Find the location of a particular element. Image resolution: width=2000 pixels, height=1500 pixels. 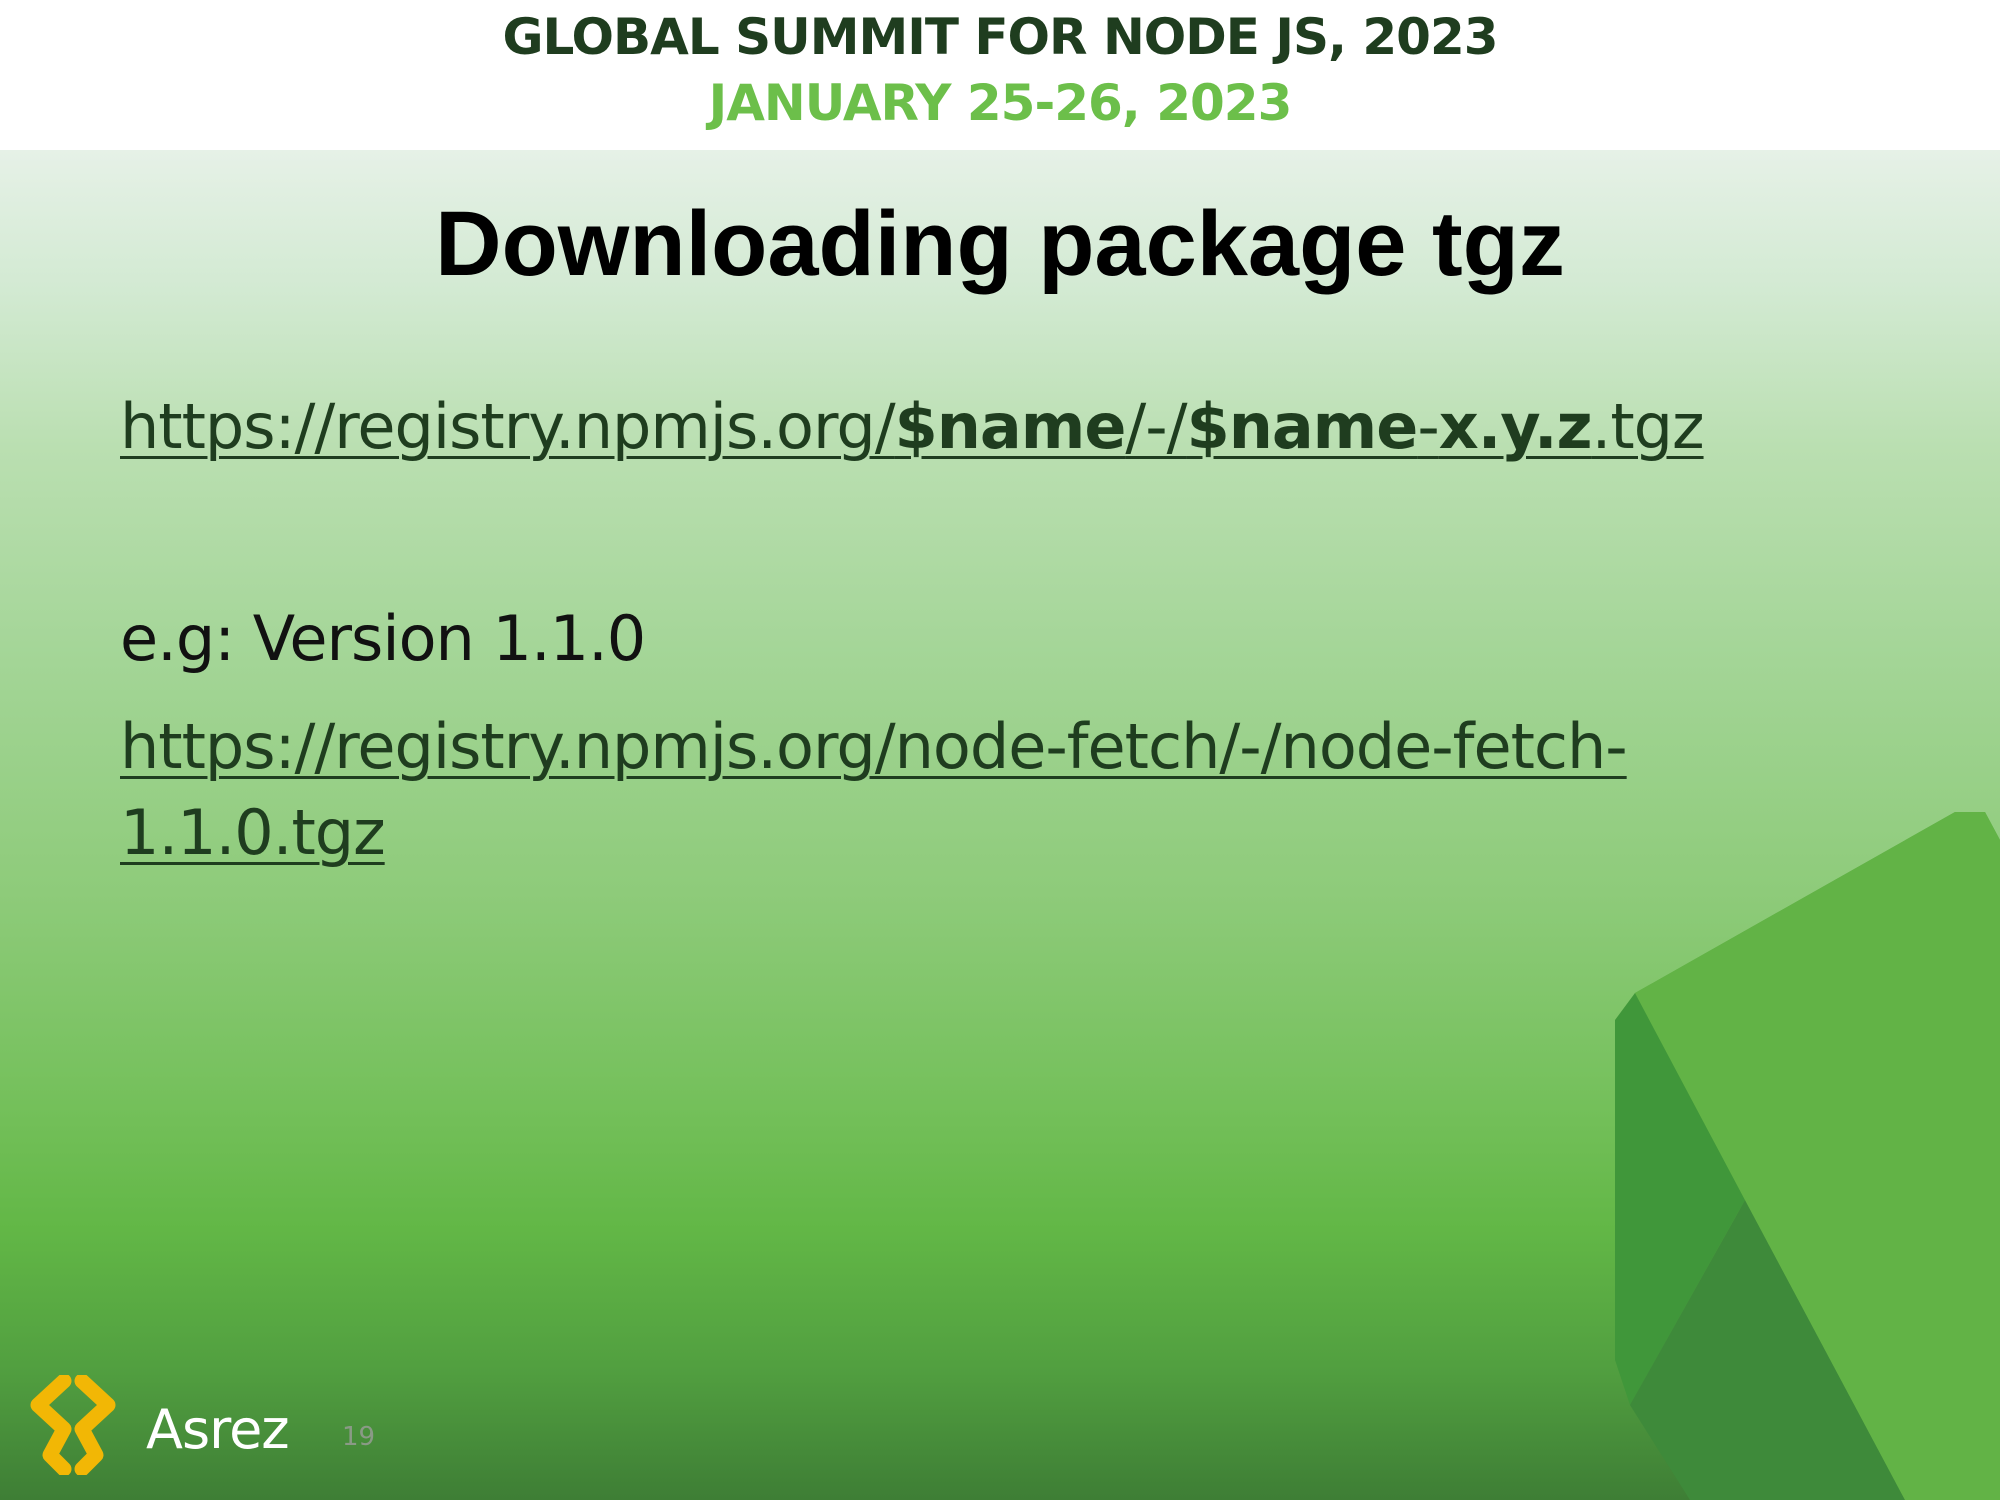

url-version-placeholder: x.y.z is located at coordinates (1515, 426).